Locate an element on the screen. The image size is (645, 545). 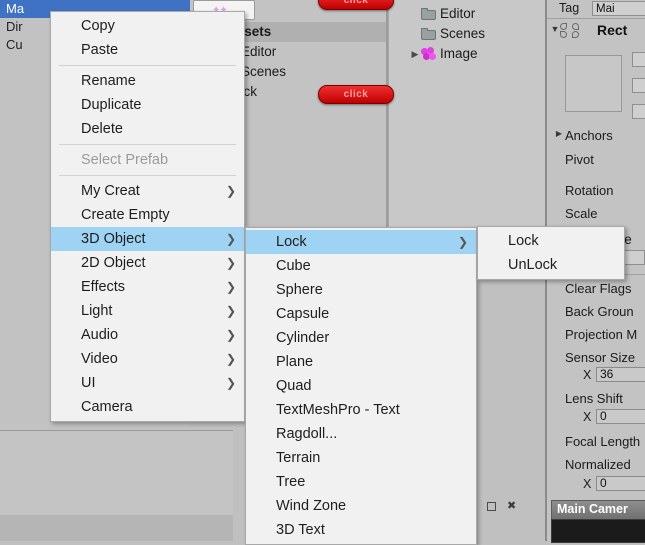
click-badge-packages: click is located at coordinates (356, 94).